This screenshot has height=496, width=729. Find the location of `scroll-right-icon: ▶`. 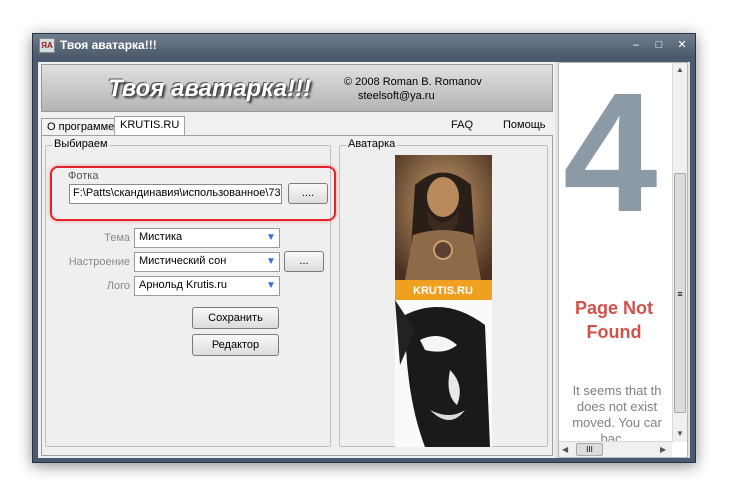

scroll-right-icon: ▶ is located at coordinates (663, 449).